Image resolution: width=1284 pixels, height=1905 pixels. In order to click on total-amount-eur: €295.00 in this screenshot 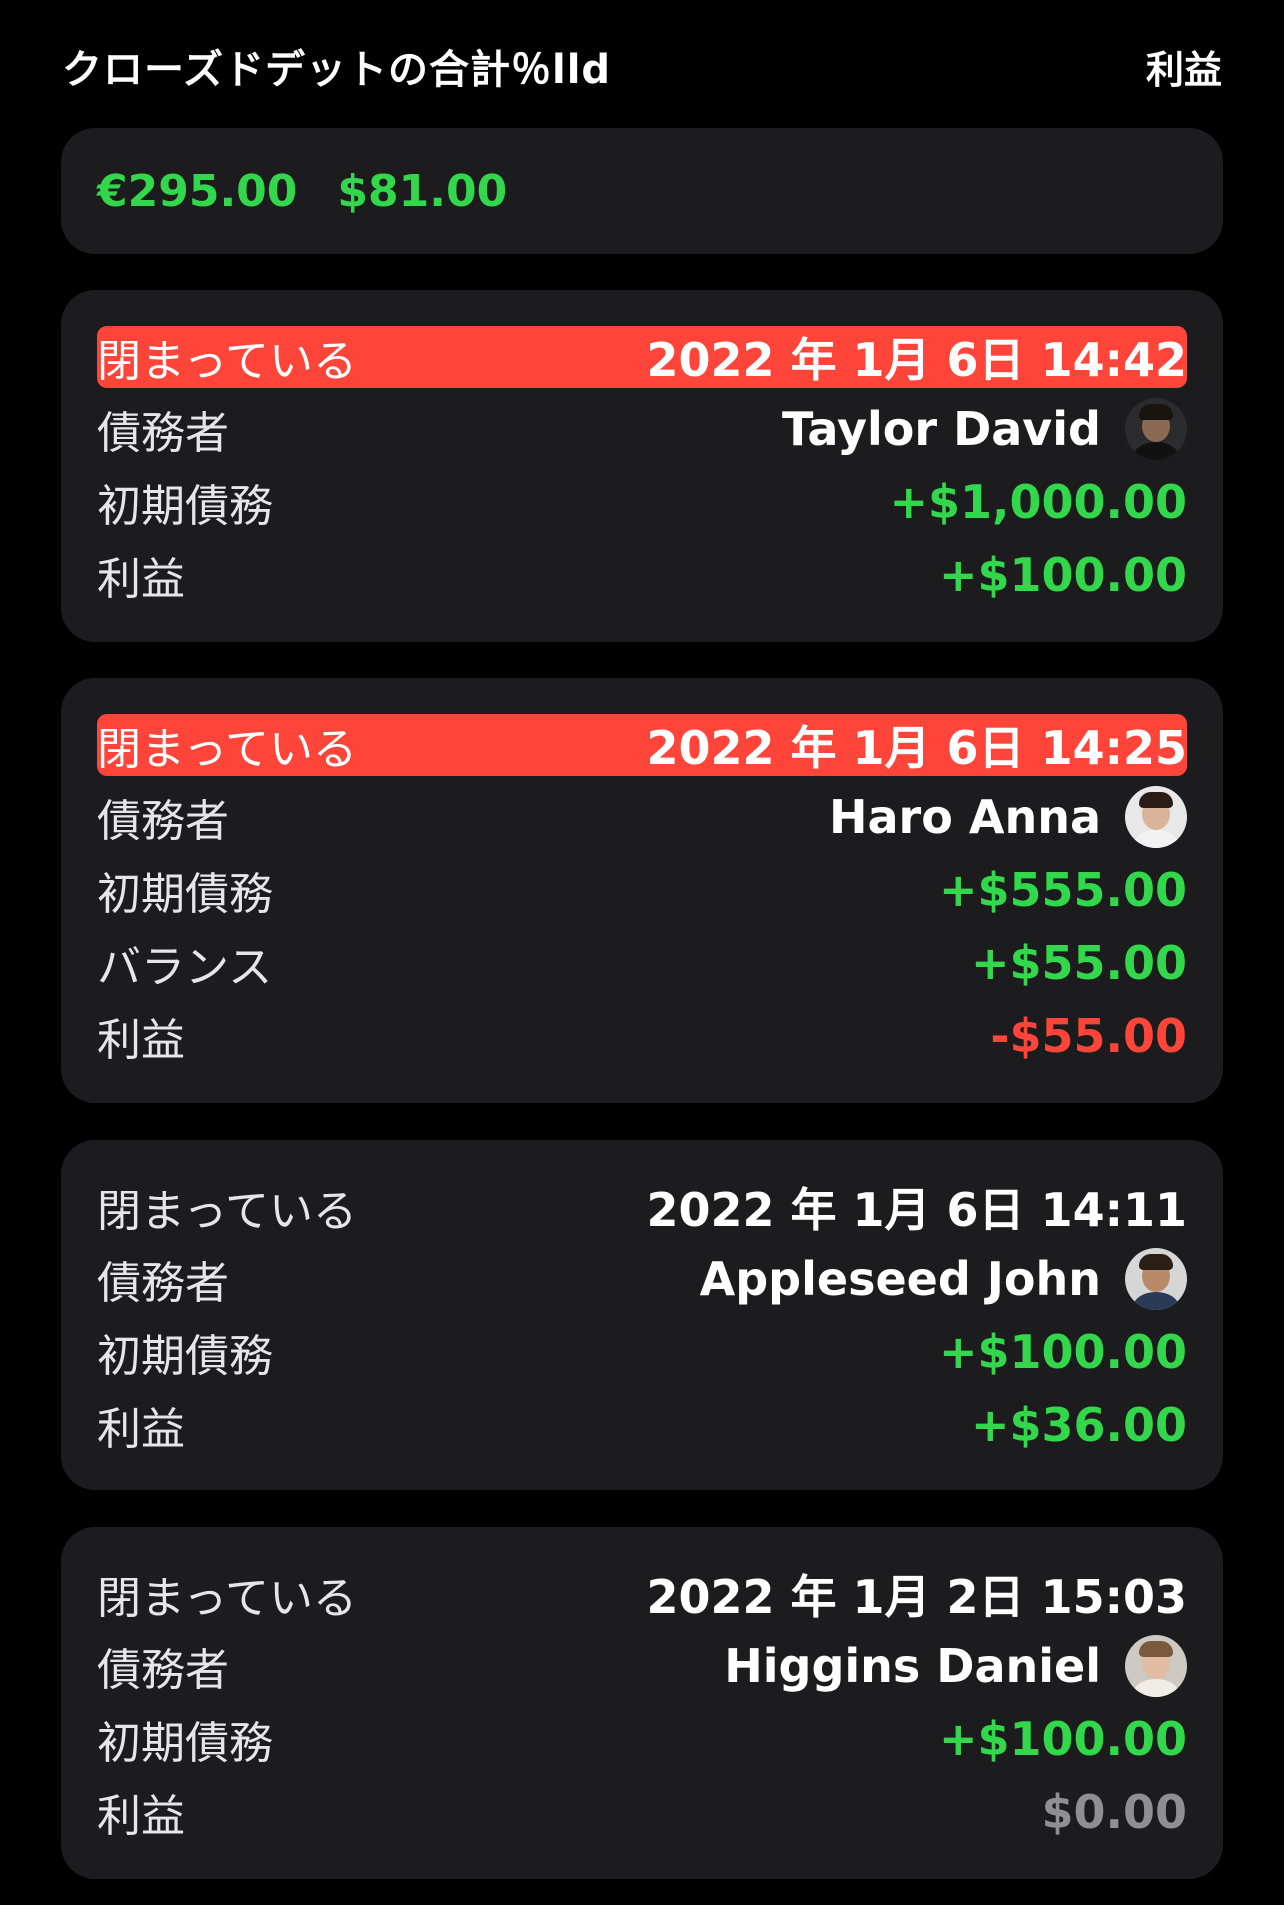, I will do `click(197, 191)`.